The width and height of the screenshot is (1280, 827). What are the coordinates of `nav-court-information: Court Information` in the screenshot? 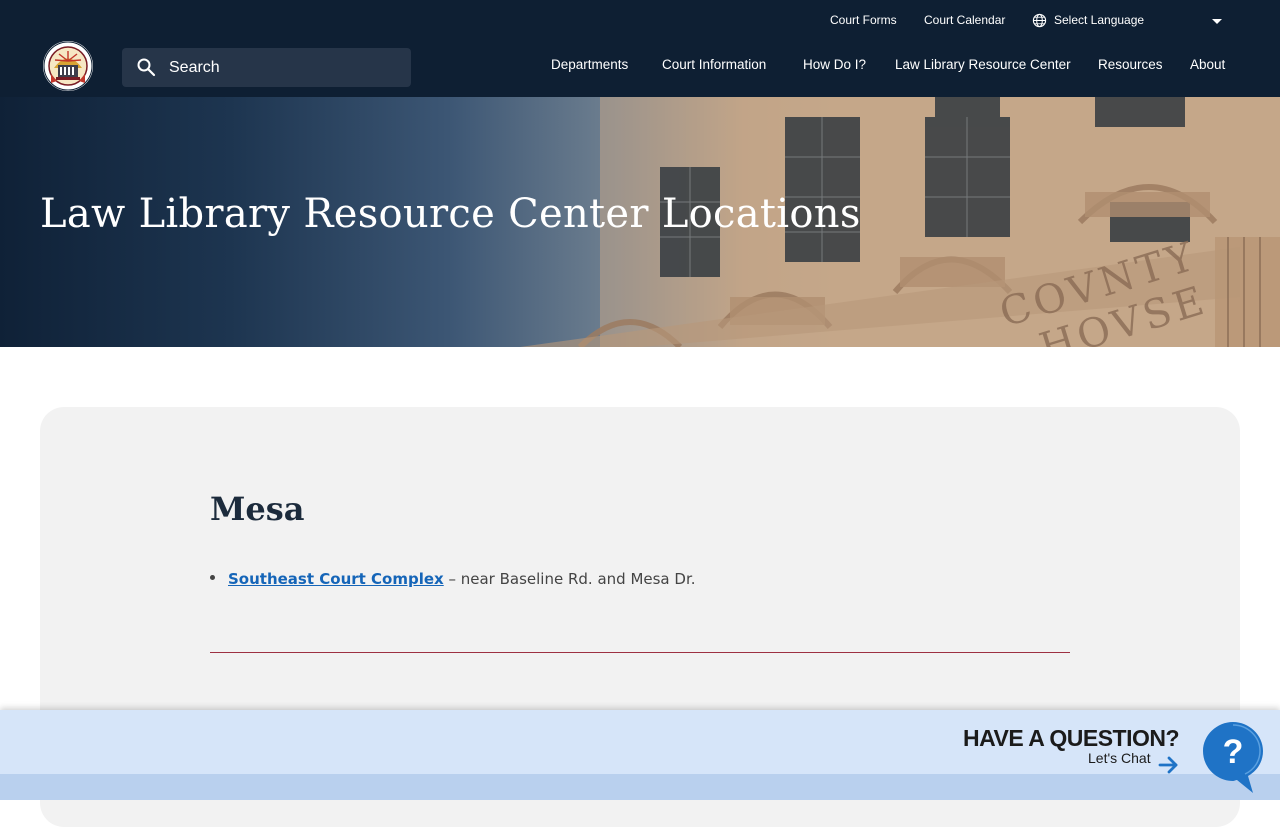 It's located at (714, 64).